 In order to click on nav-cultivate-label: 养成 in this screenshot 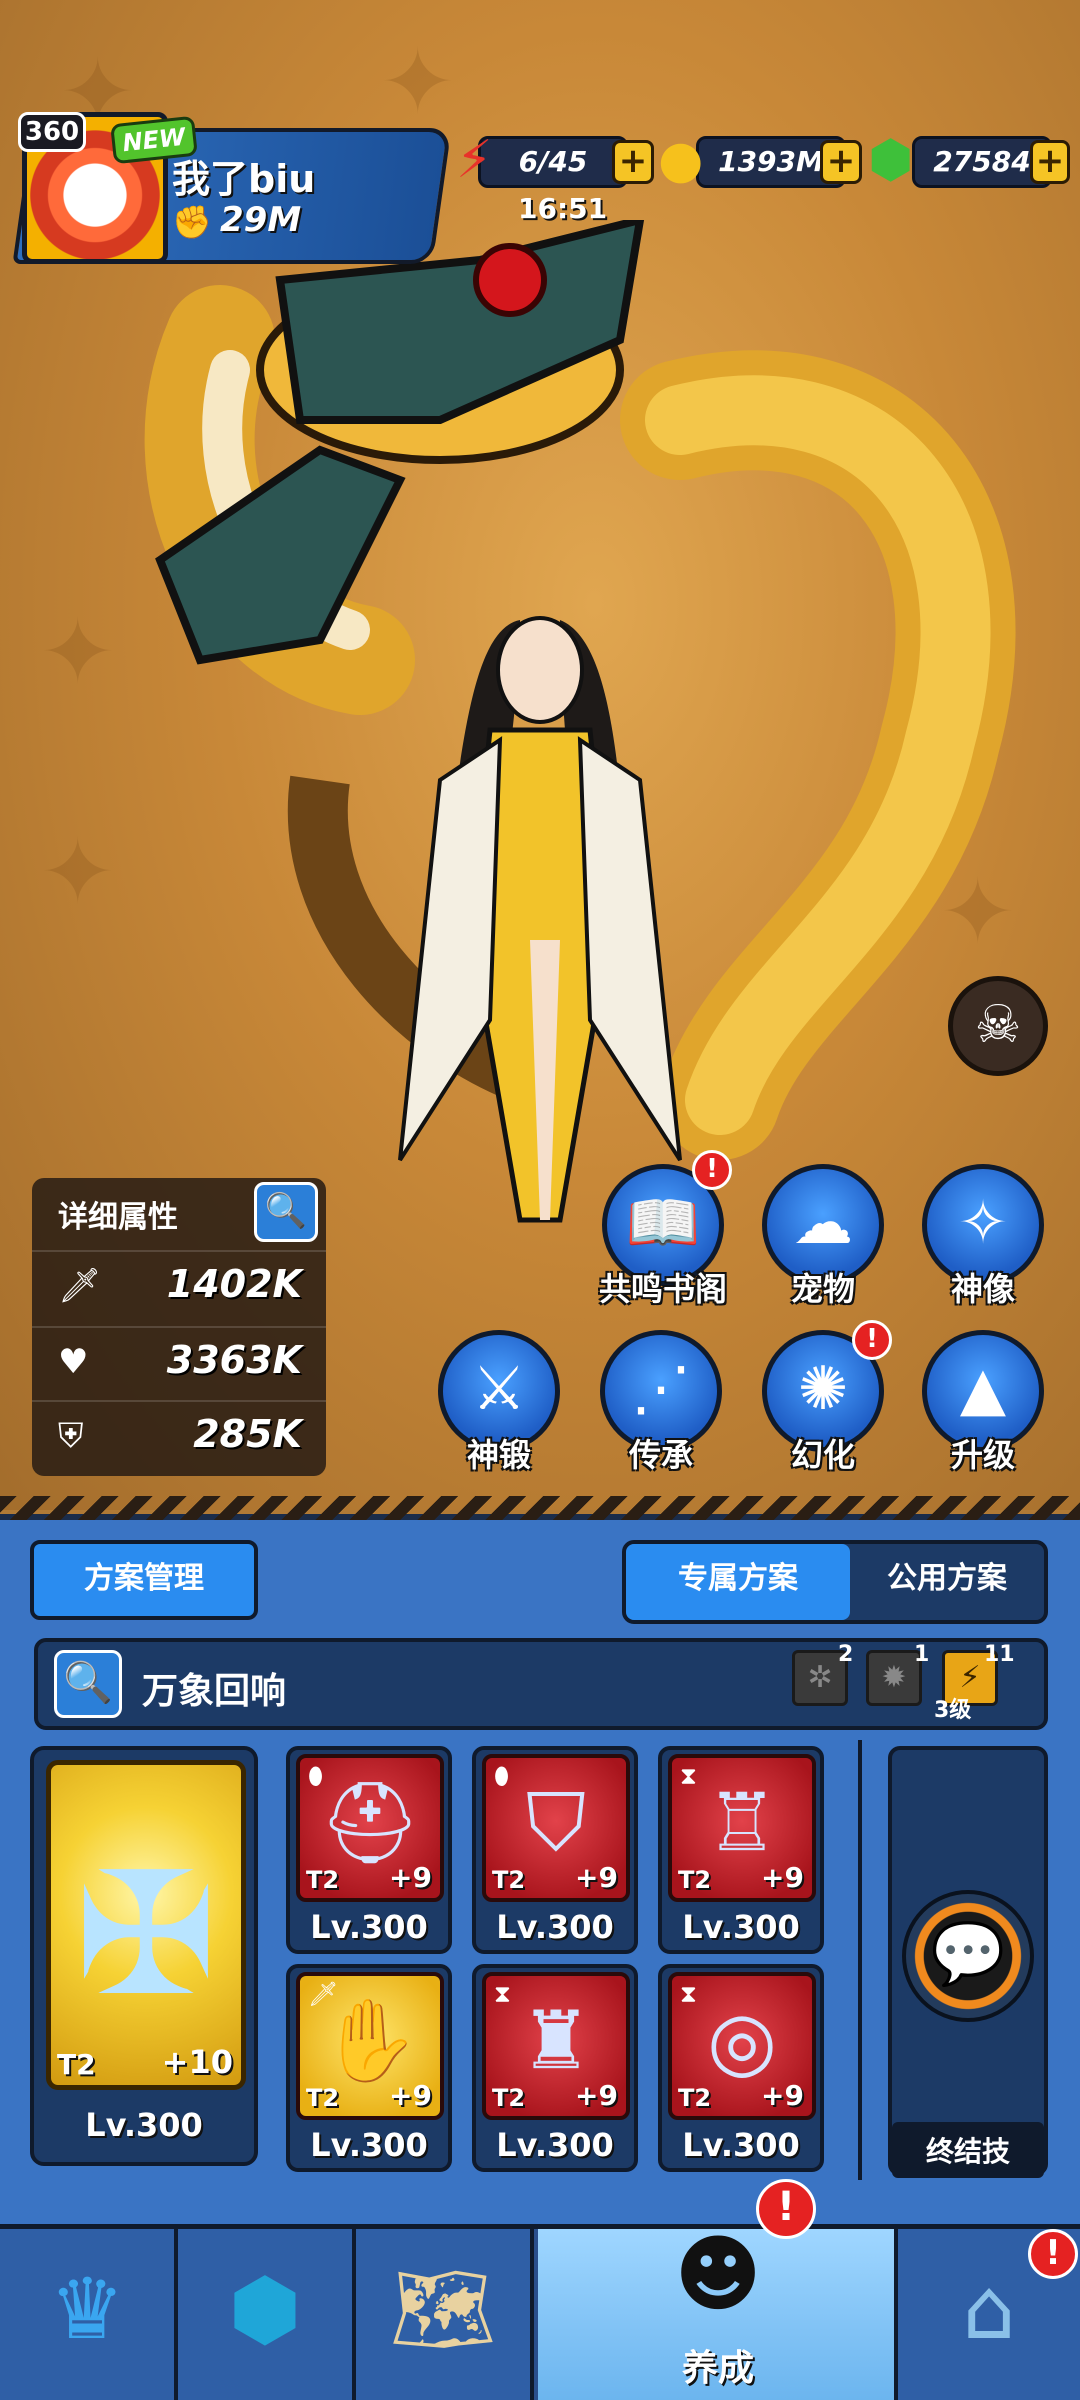, I will do `click(717, 2368)`.